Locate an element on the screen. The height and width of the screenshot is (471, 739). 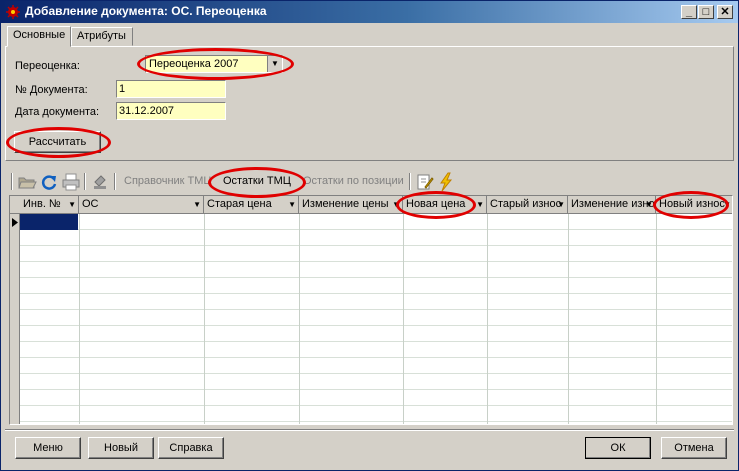
revaluation-label: Переоценка: is located at coordinates (47, 66).